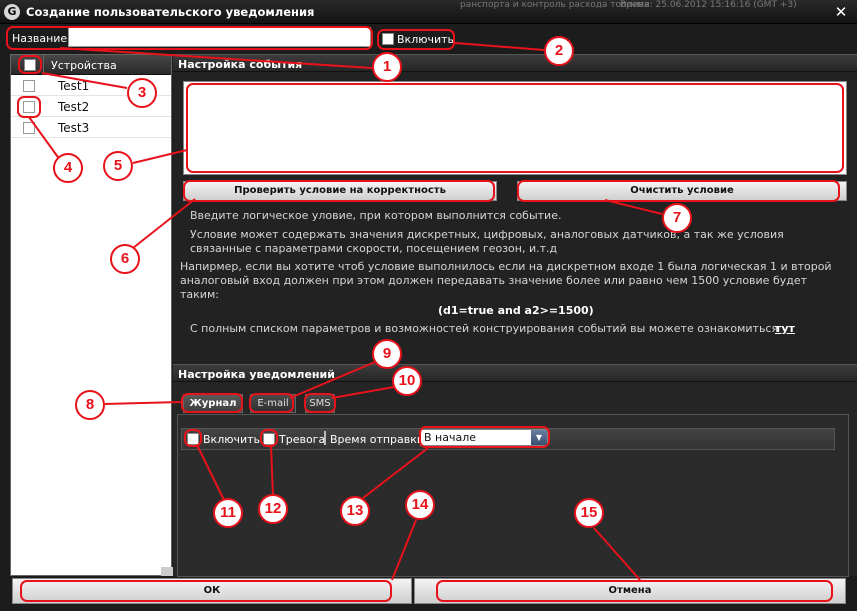 The height and width of the screenshot is (611, 857). I want to click on annotation-marker-5: 5, so click(118, 166).